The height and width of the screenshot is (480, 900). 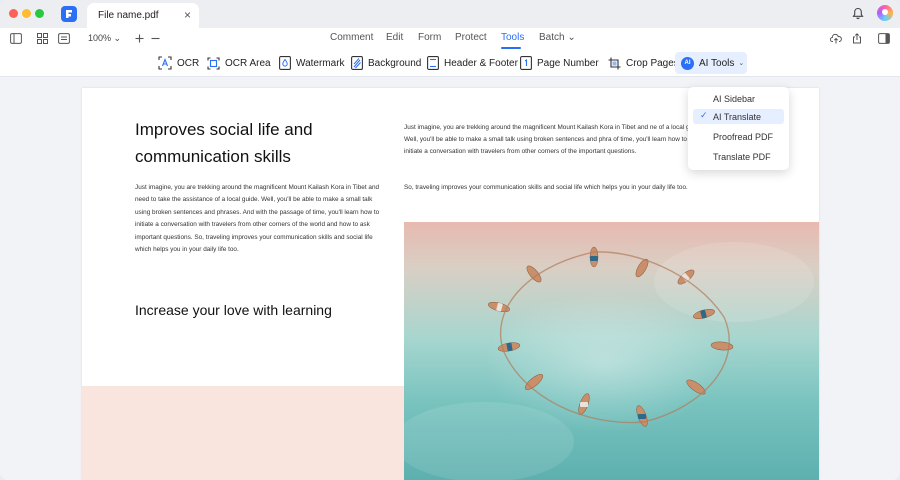 What do you see at coordinates (395, 63) in the screenshot?
I see `background-label: Background` at bounding box center [395, 63].